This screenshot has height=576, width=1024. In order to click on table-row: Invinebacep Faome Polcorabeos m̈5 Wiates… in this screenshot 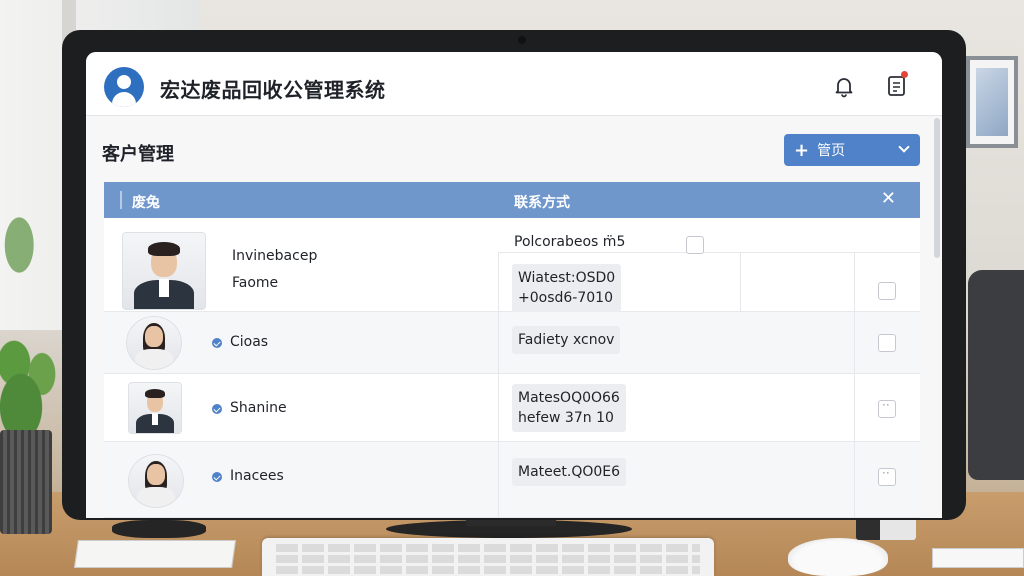, I will do `click(512, 265)`.